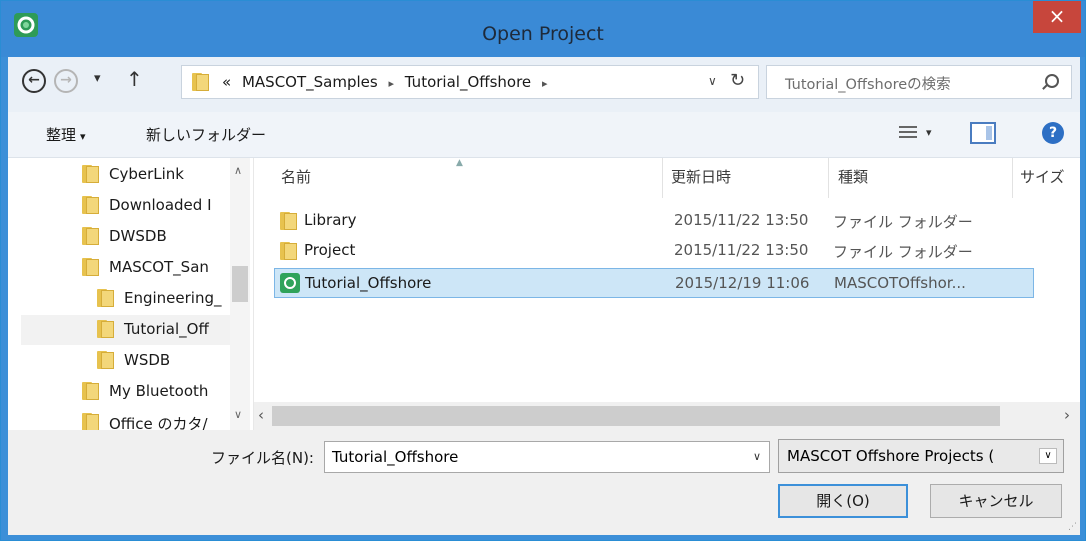  What do you see at coordinates (737, 80) in the screenshot?
I see `refresh-icon: ↻` at bounding box center [737, 80].